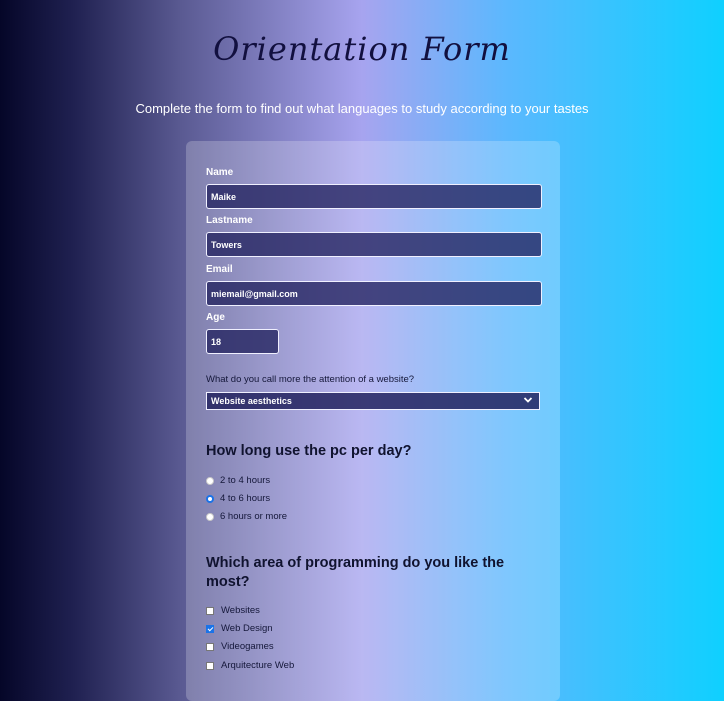  Describe the element at coordinates (374, 196) in the screenshot. I see `name-input` at that location.